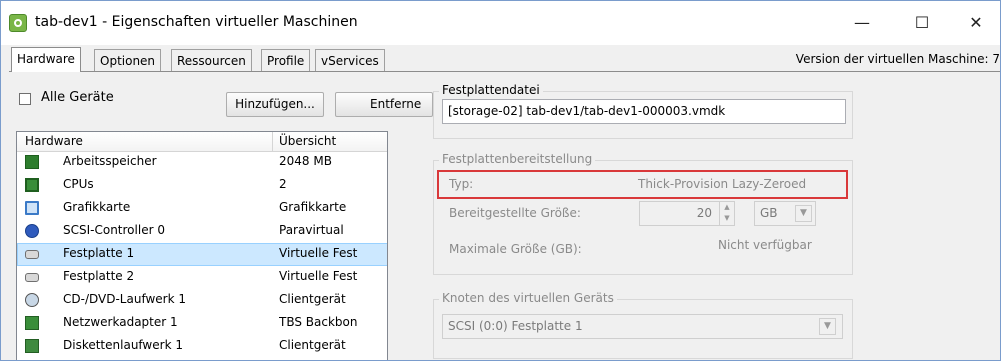 Image resolution: width=1001 pixels, height=361 pixels. I want to click on close-button: ✕, so click(976, 23).